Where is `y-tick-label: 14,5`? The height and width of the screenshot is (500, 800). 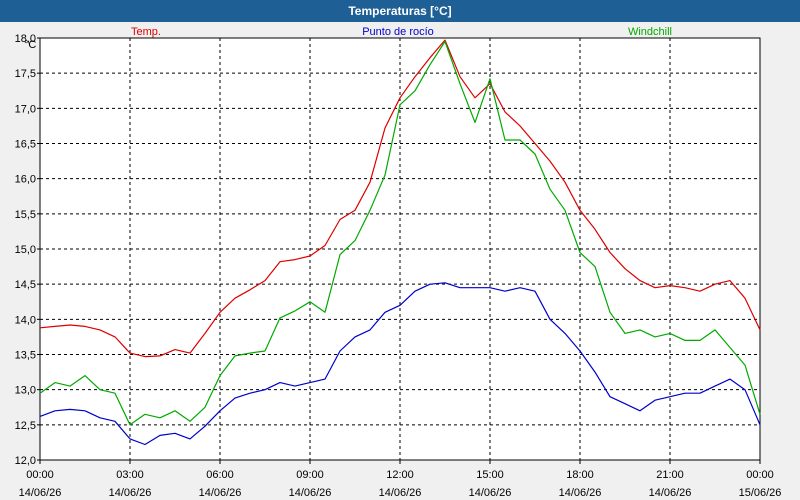
y-tick-label: 14,5 is located at coordinates (25, 285).